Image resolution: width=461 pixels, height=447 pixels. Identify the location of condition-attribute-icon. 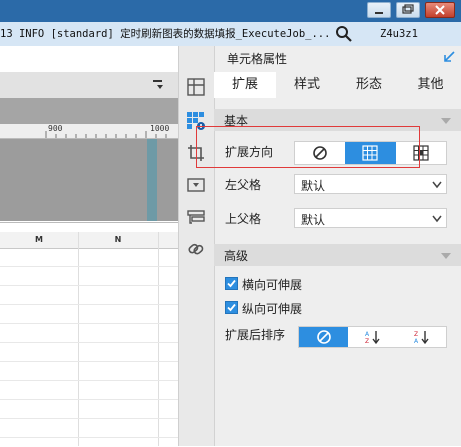
(196, 217).